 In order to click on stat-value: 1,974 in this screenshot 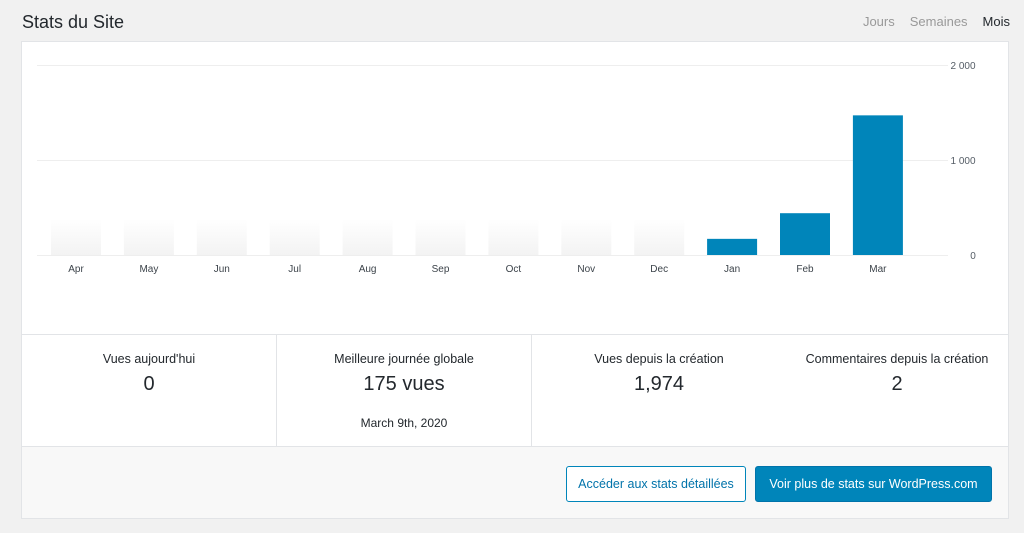, I will do `click(659, 384)`.